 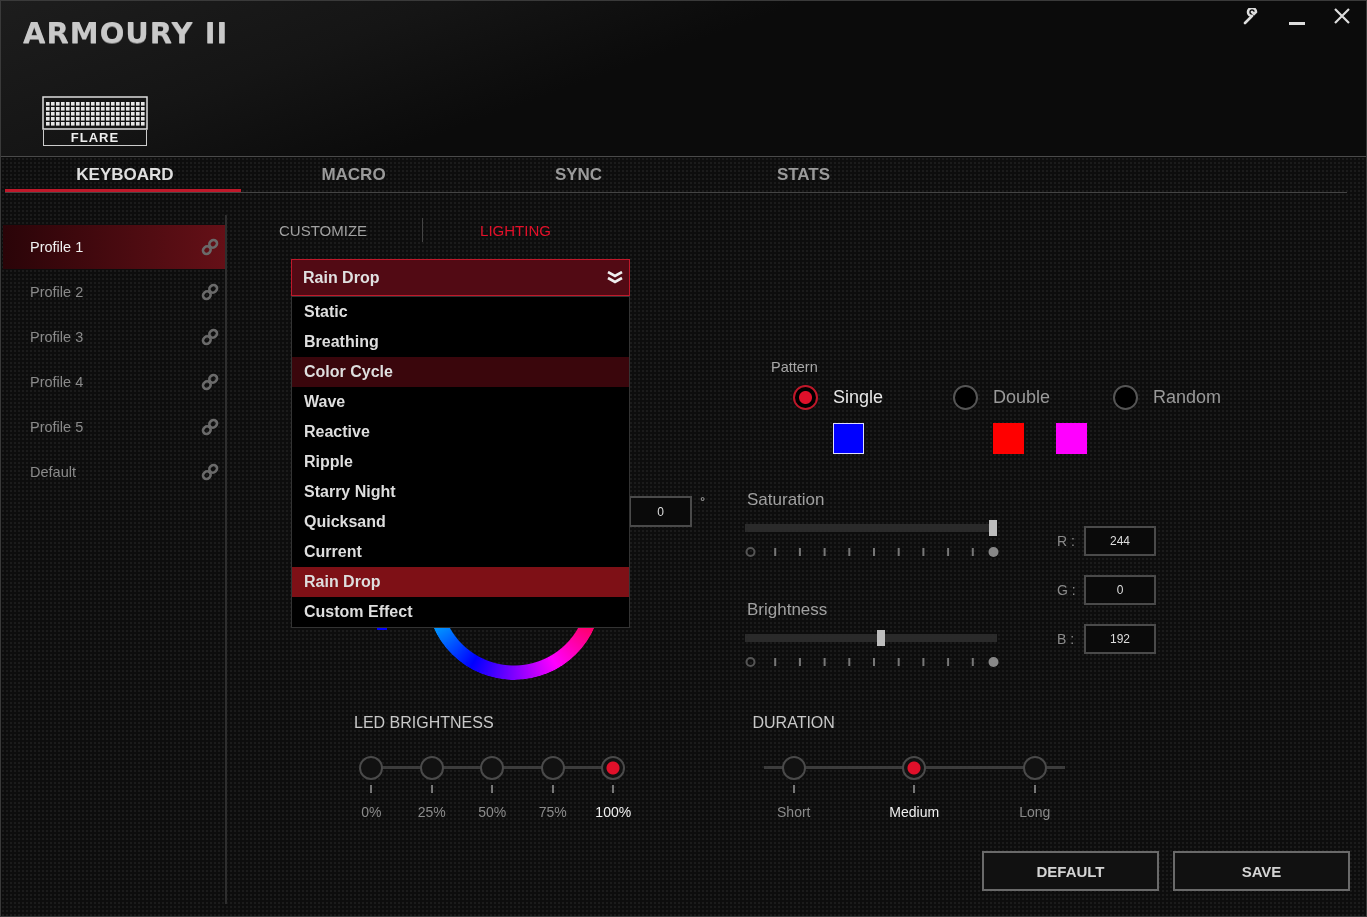 I want to click on profile-item: Profile 1, so click(x=114, y=247).